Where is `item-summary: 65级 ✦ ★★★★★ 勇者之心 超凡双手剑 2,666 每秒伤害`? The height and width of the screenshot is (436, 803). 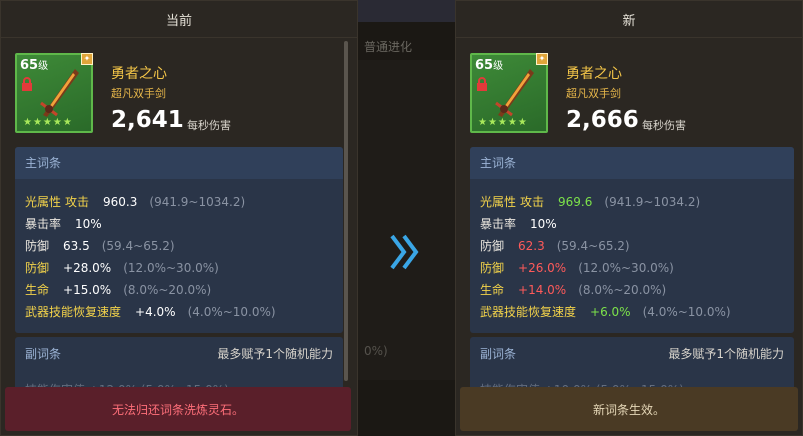 item-summary: 65级 ✦ ★★★★★ 勇者之心 超凡双手剑 2,666 每秒伤害 is located at coordinates (635, 94).